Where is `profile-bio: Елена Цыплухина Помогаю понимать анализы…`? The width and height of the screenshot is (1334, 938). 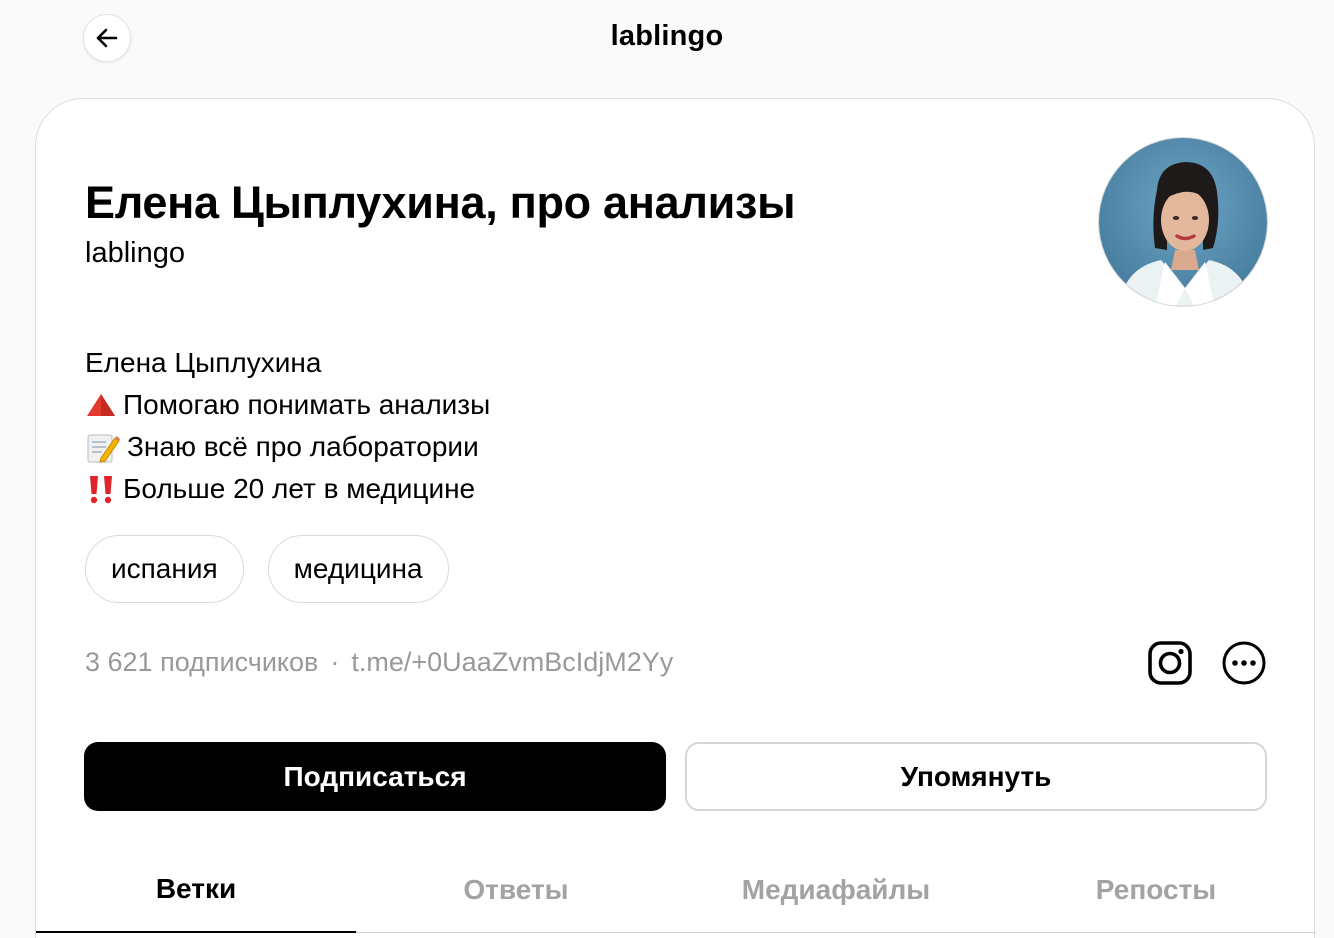
profile-bio: Елена Цыплухина Помогаю понимать анализы… is located at coordinates (287, 426).